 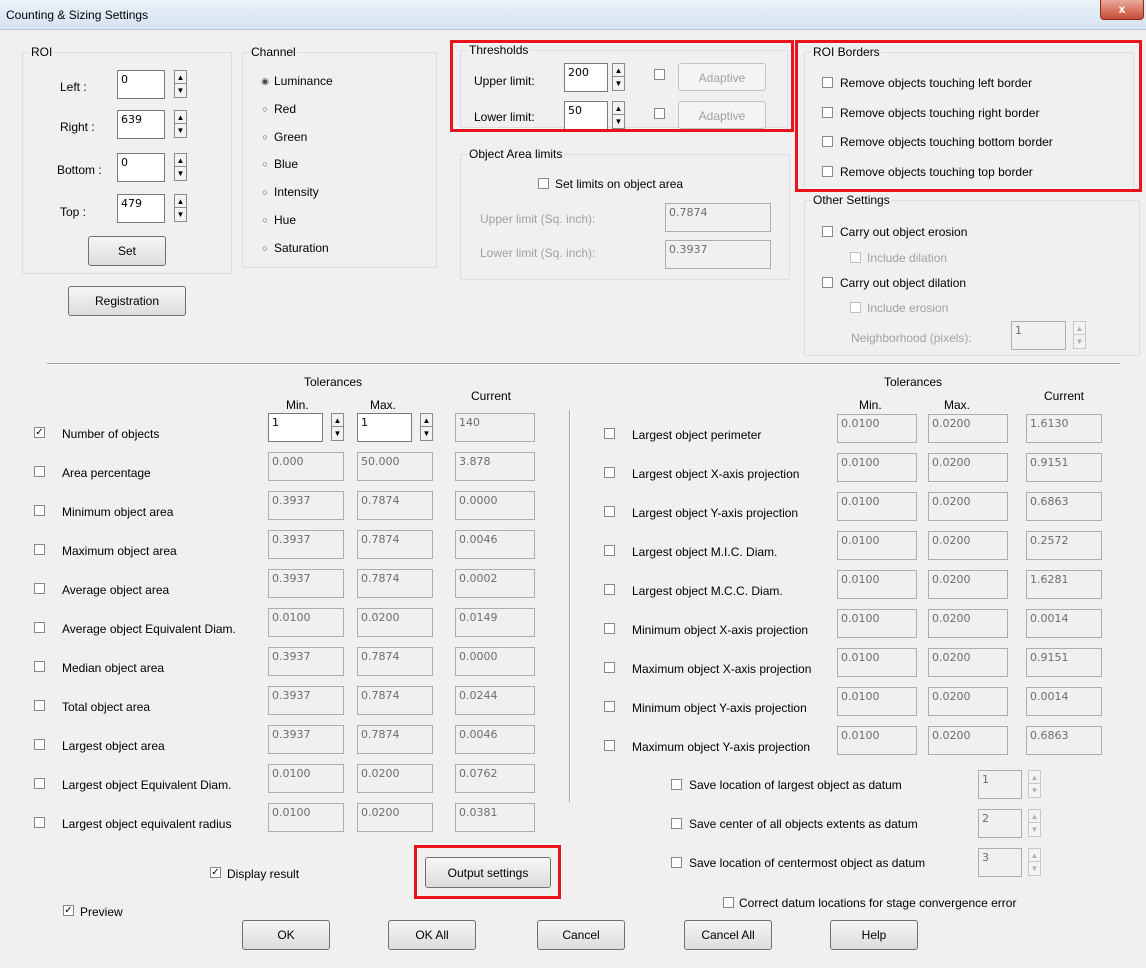 I want to click on channel-radio-saturation: ○, so click(x=265, y=247).